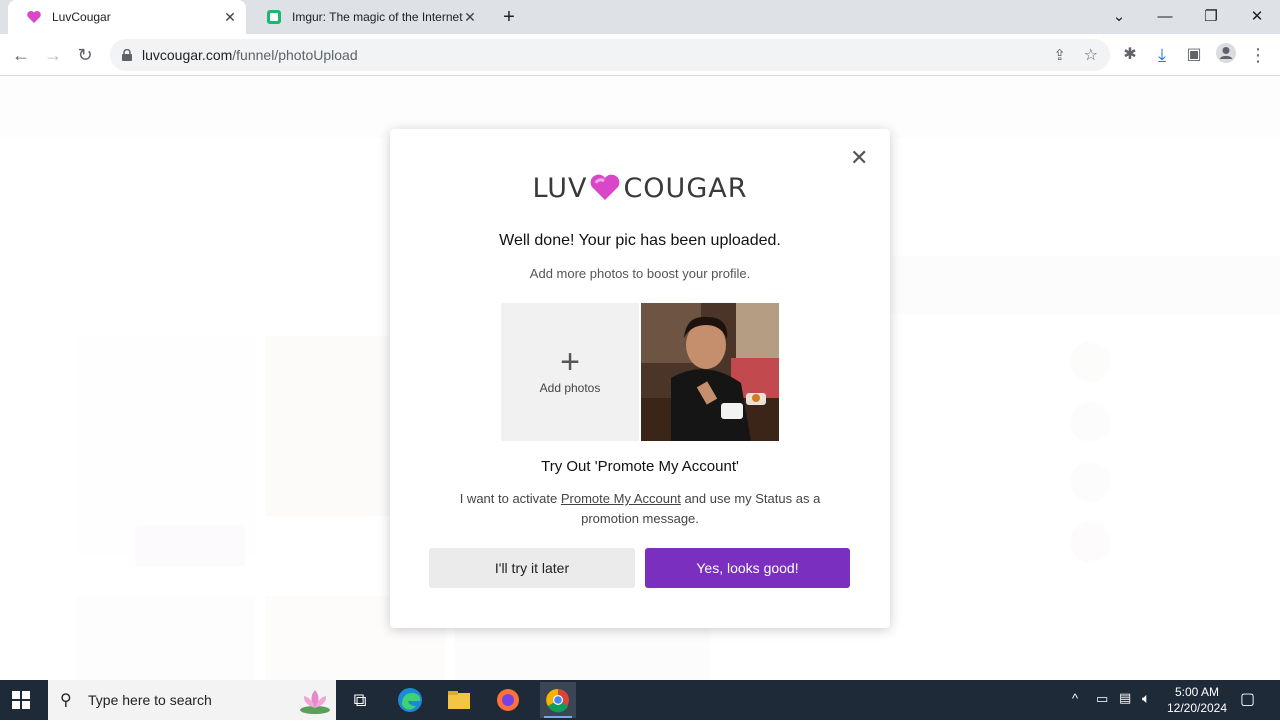 This screenshot has width=1280, height=723. Describe the element at coordinates (558, 700) in the screenshot. I see `chrome-icon` at that location.